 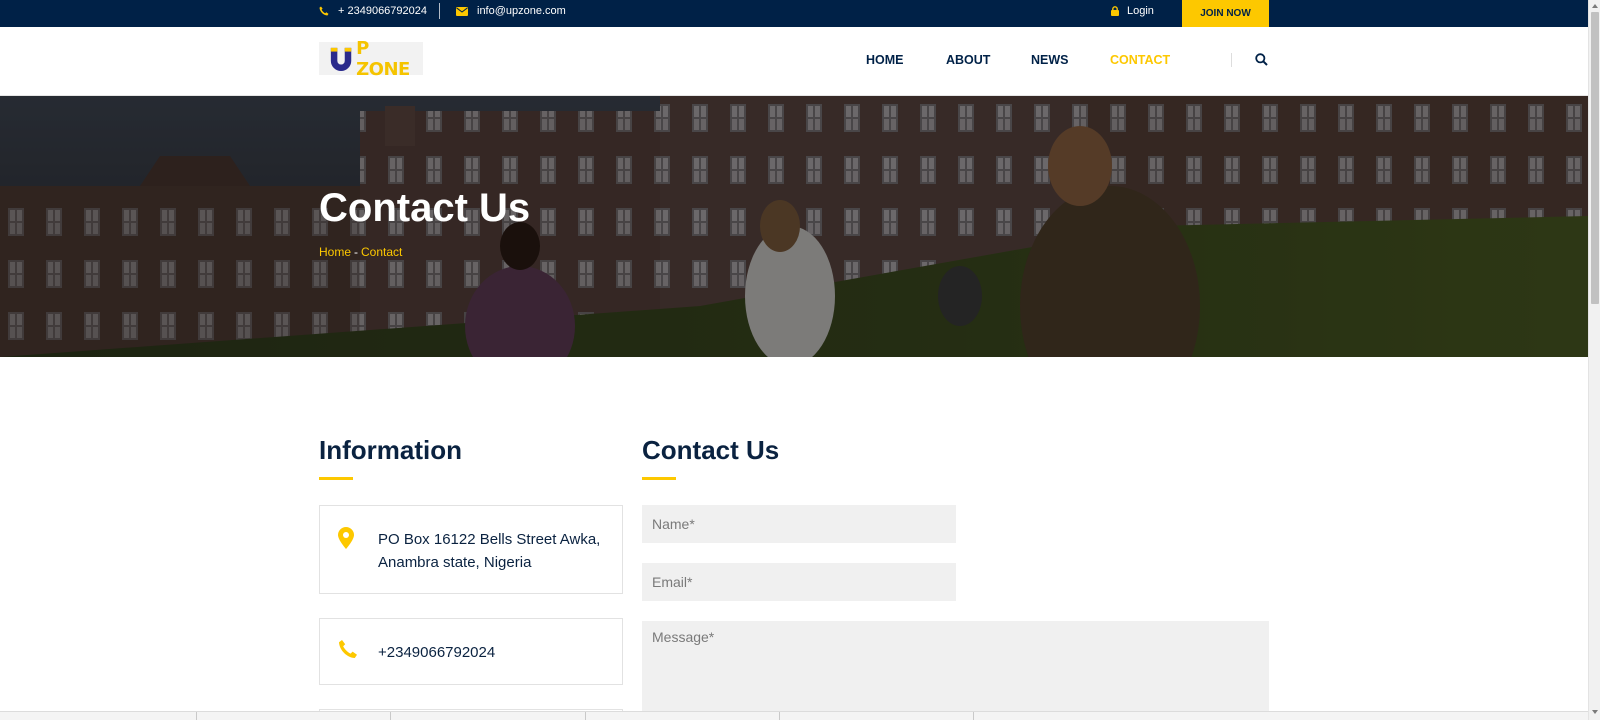 I want to click on login-label: Login, so click(x=1140, y=11).